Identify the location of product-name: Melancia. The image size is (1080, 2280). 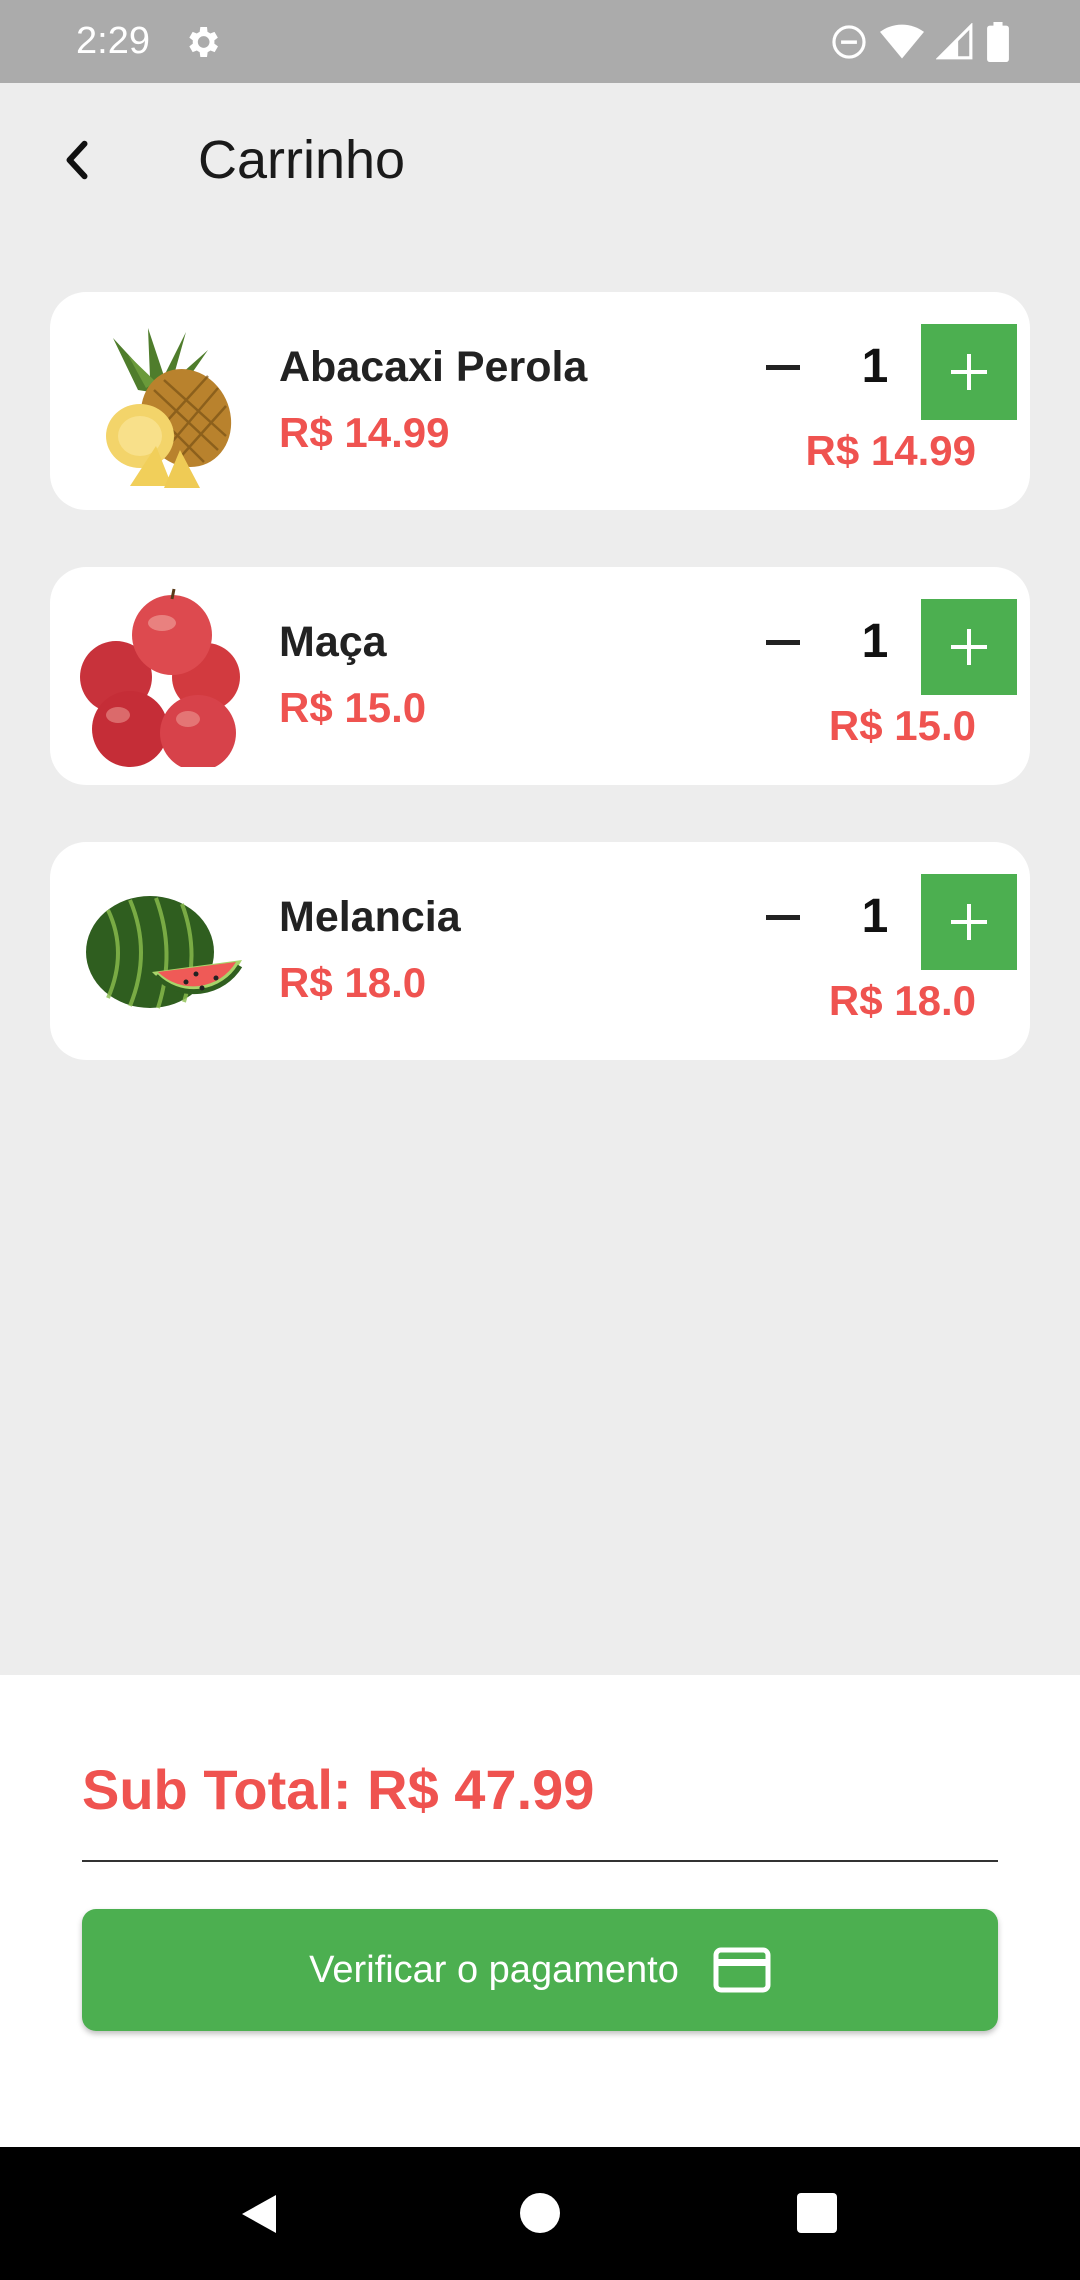
(370, 917).